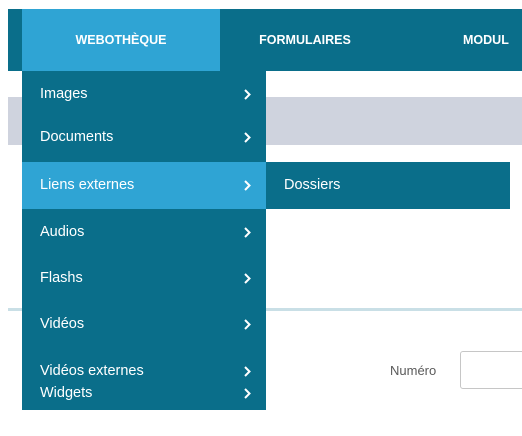 The image size is (522, 436). Describe the element at coordinates (62, 232) in the screenshot. I see `menu-item-label: Audios` at that location.